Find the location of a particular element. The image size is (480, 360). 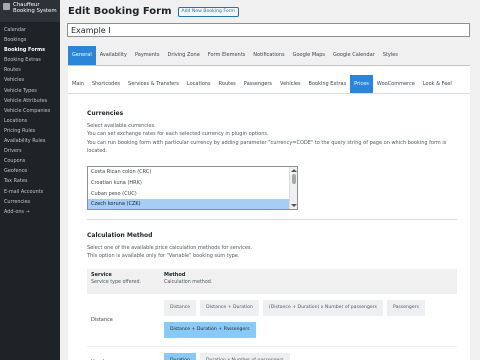

subtab-shortcodes: Shortcodes is located at coordinates (106, 84).